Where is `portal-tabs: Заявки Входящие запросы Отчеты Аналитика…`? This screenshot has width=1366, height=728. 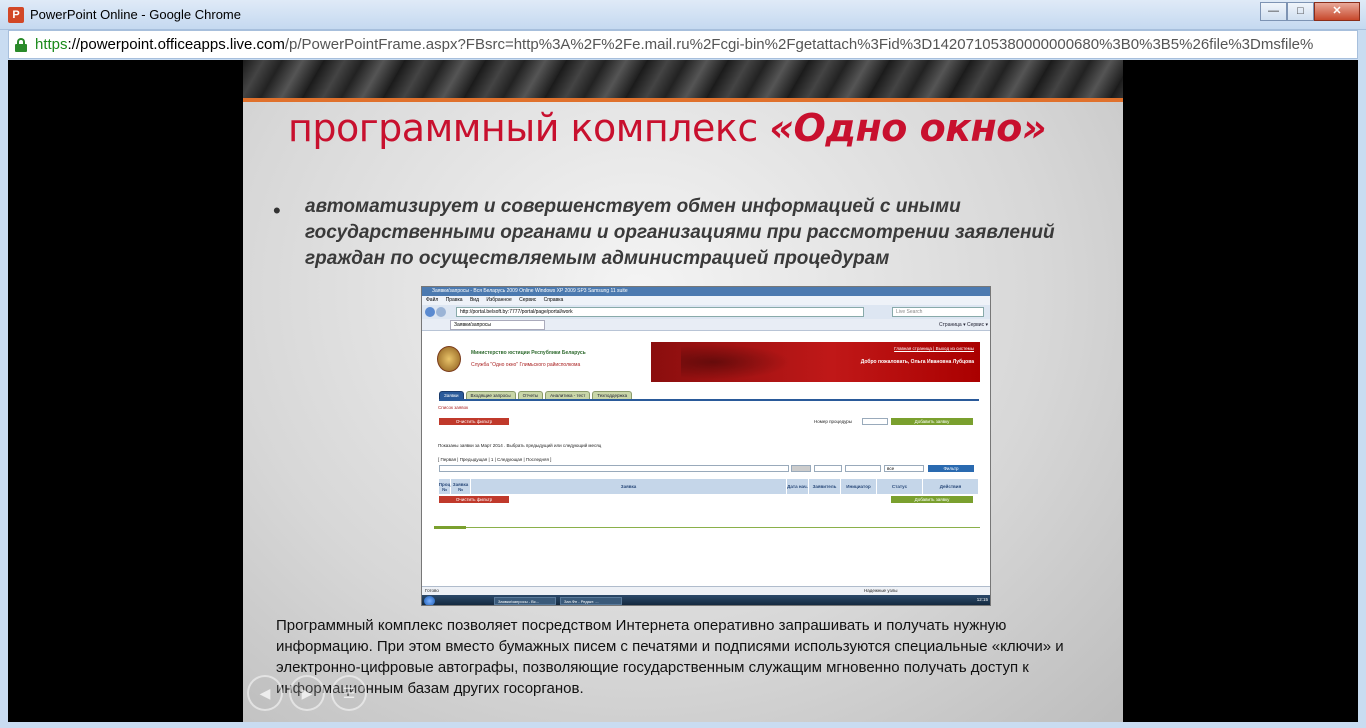 portal-tabs: Заявки Входящие запросы Отчеты Аналитика… is located at coordinates (536, 395).